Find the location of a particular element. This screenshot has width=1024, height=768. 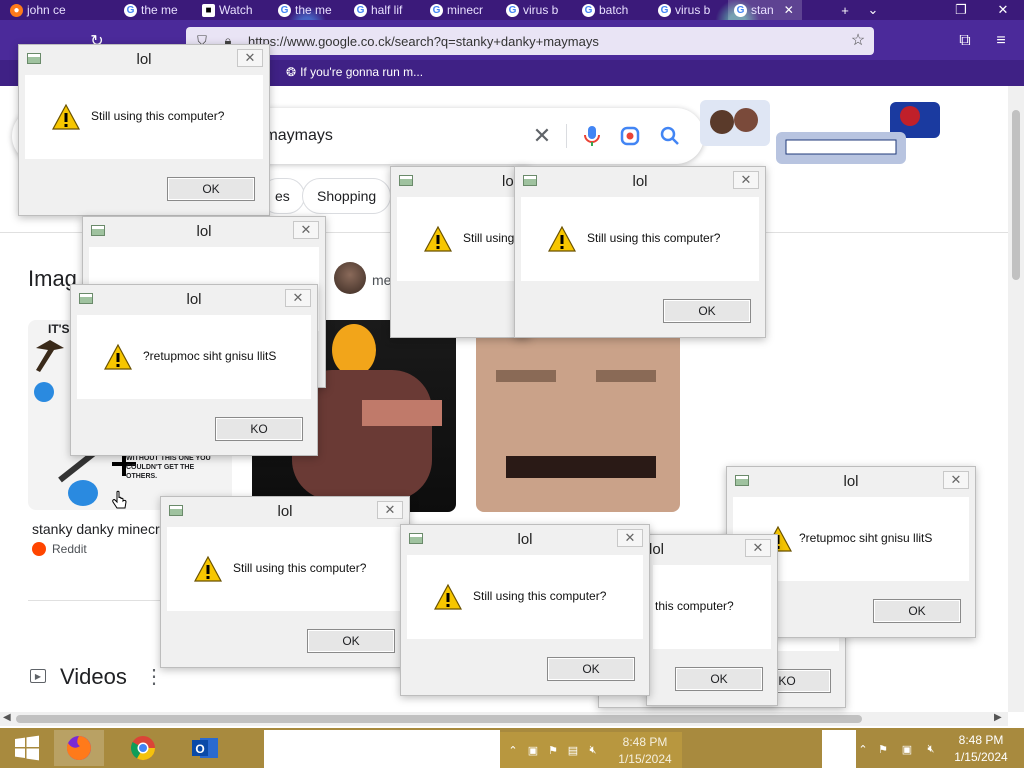

vertical-scrollbar is located at coordinates (1016, 399).